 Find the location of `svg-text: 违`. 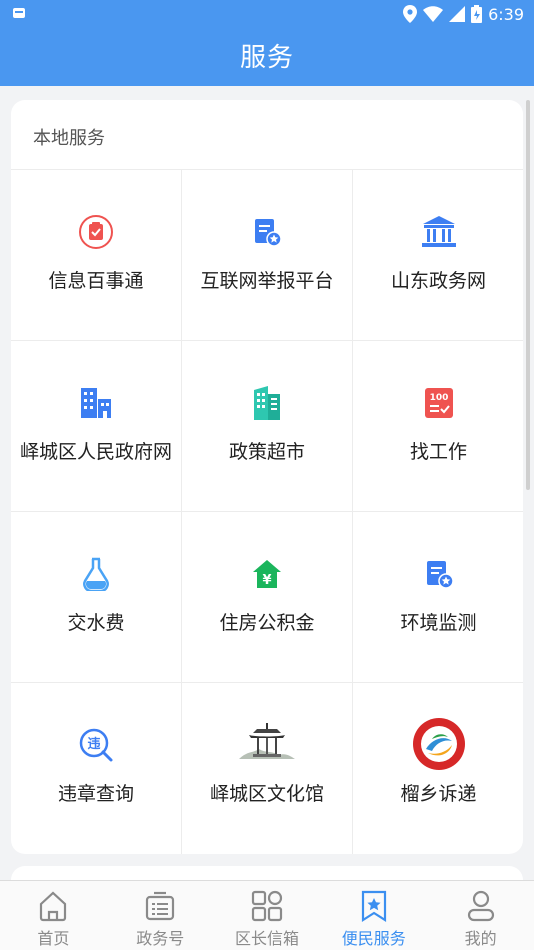

svg-text: 违 is located at coordinates (93, 744).